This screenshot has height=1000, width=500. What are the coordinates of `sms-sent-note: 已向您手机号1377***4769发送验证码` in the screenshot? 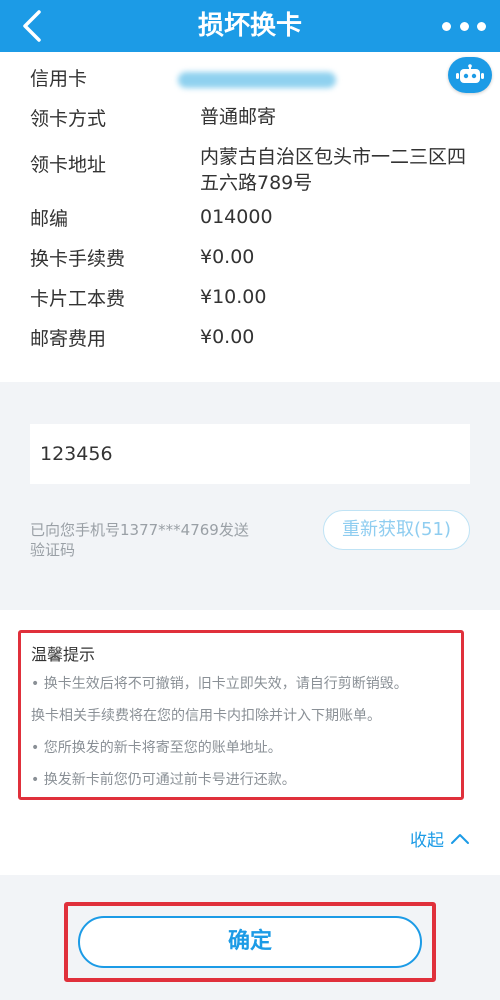 It's located at (139, 540).